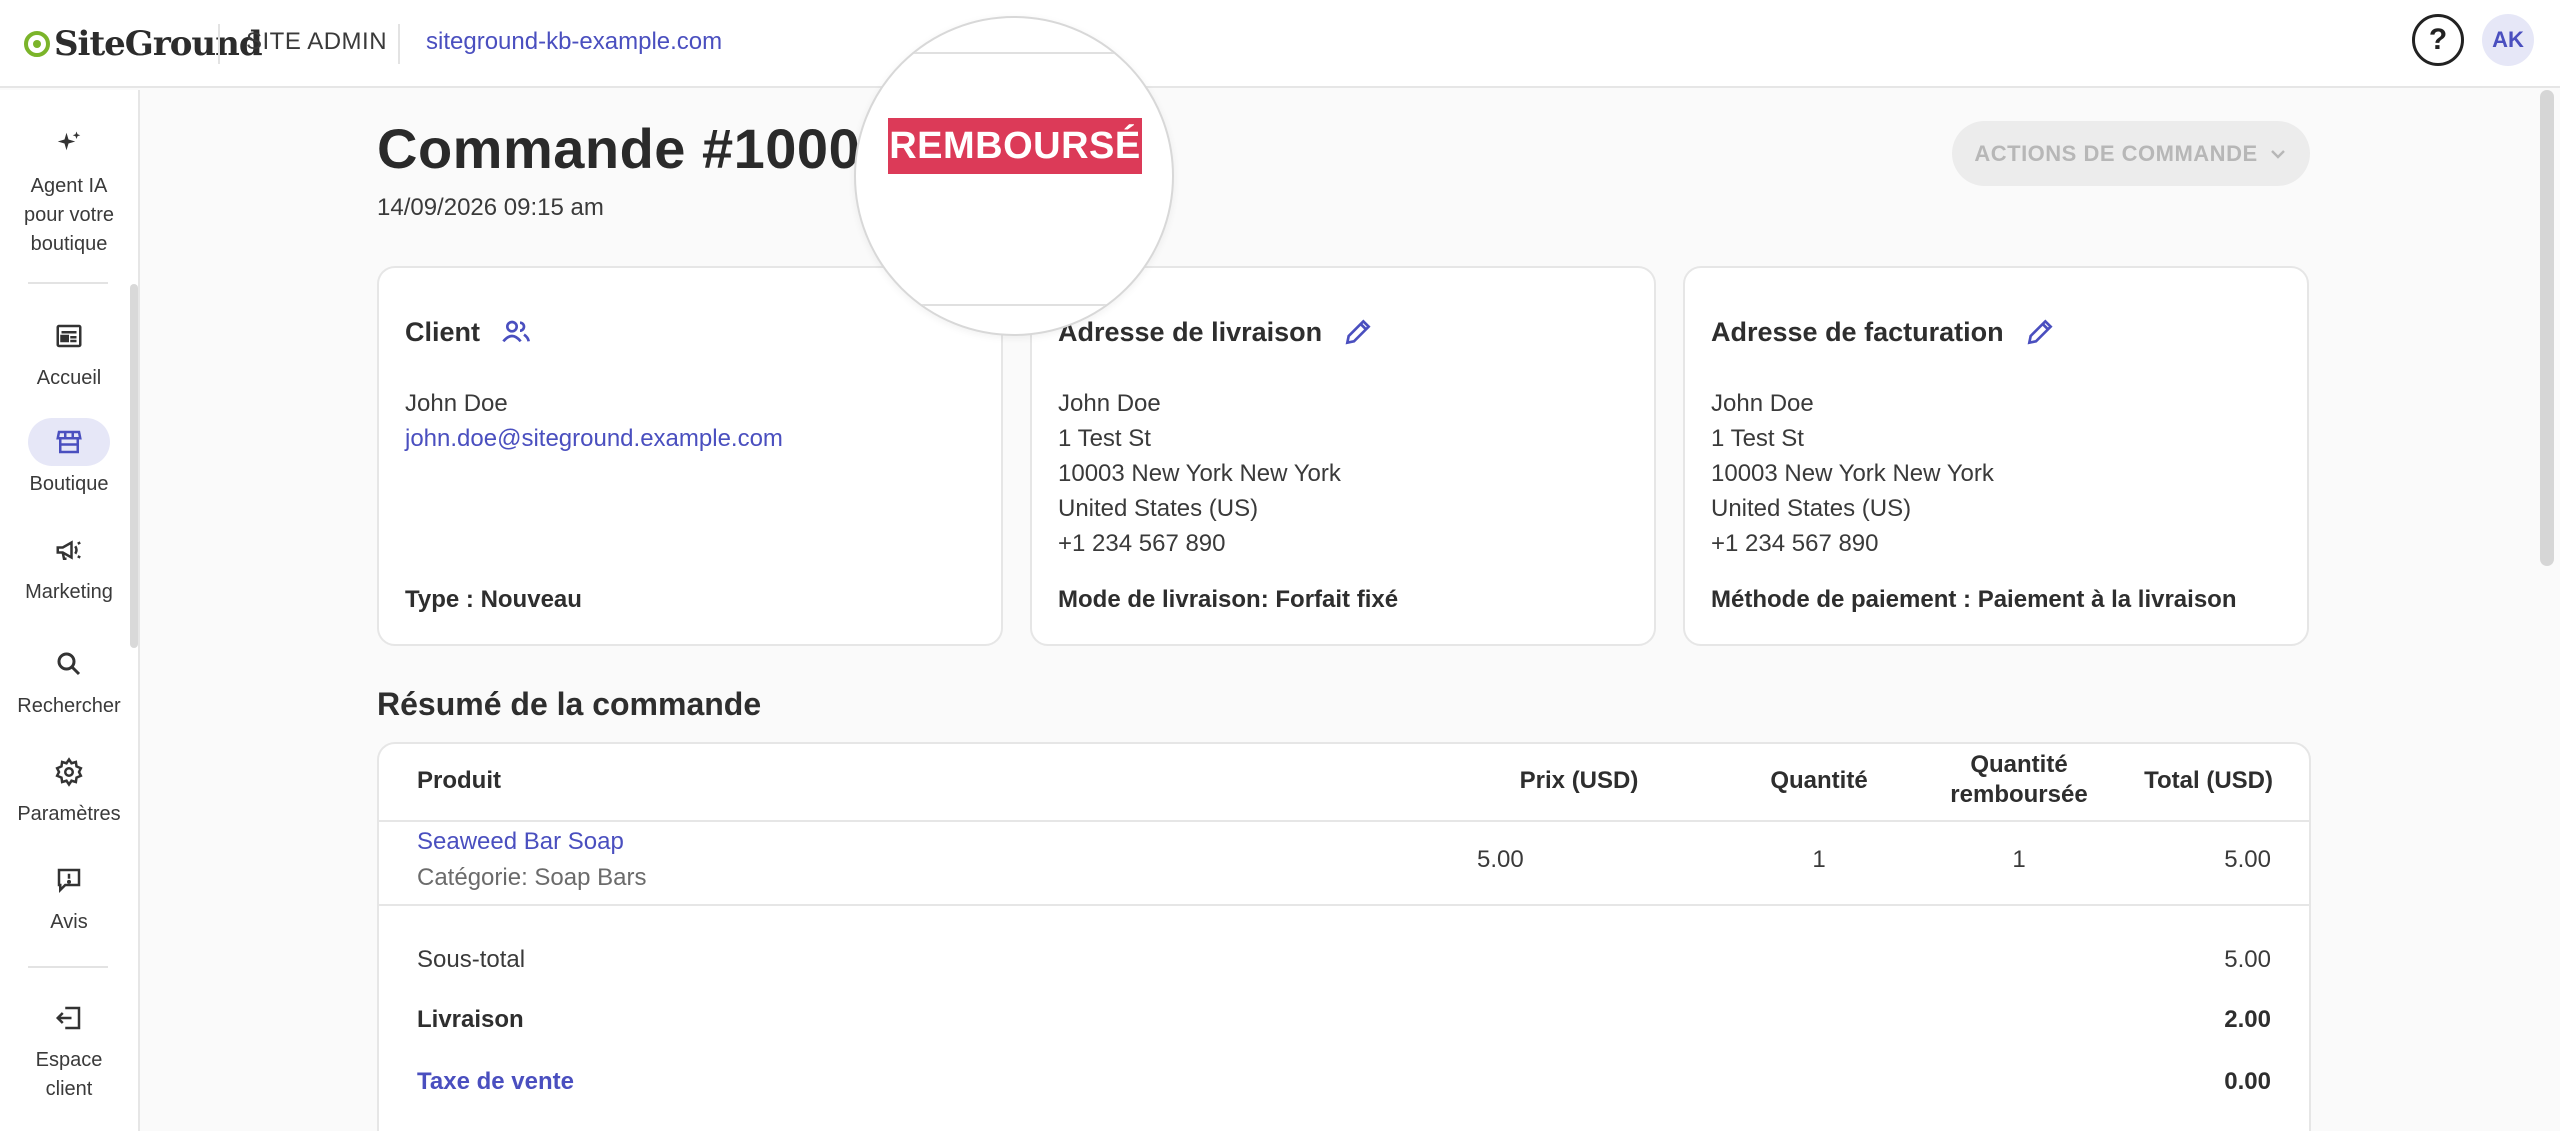 Image resolution: width=2560 pixels, height=1131 pixels. I want to click on sidebar-item-espace-client: Espace client, so click(69, 1049).